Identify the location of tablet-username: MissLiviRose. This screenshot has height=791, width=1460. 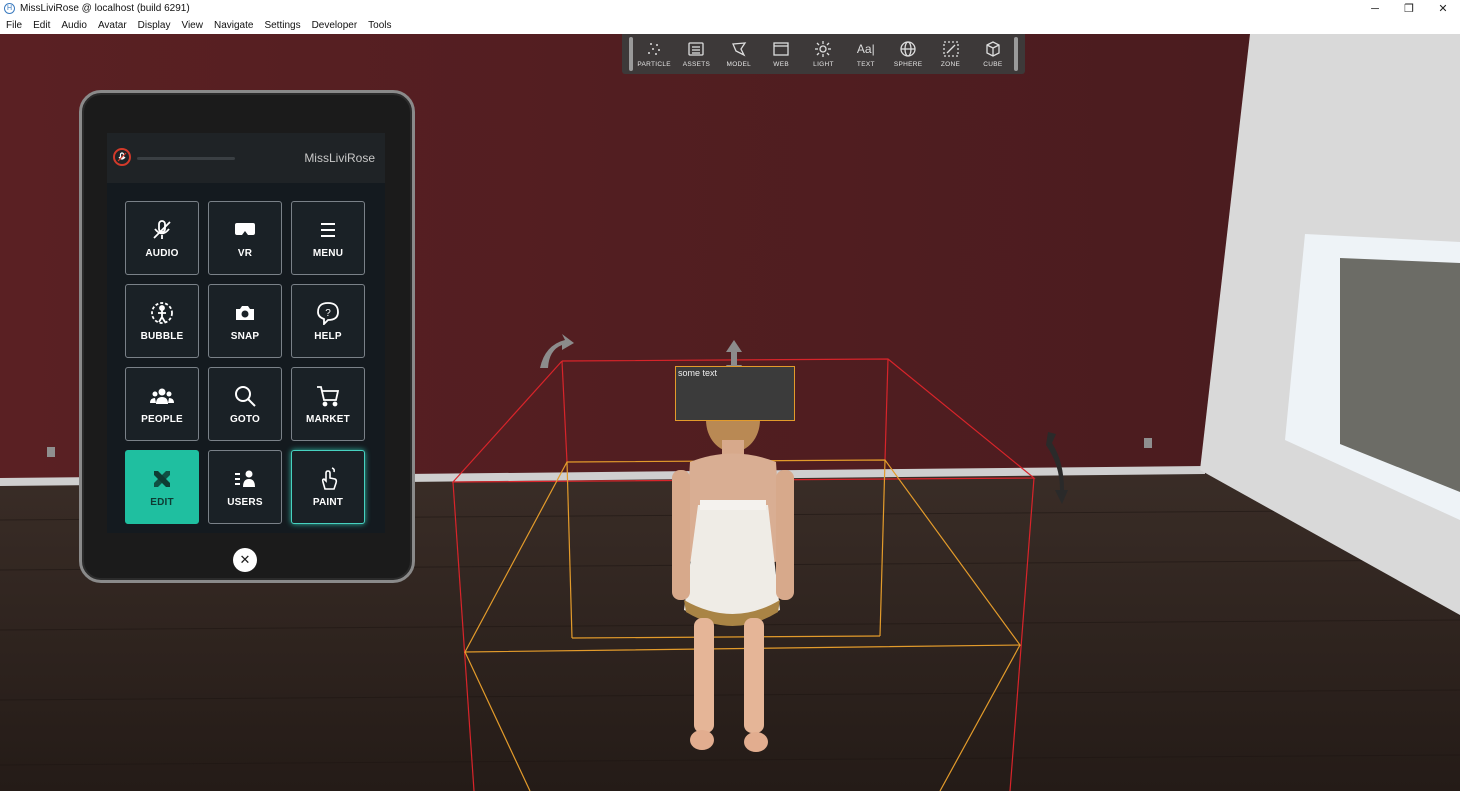
(339, 158).